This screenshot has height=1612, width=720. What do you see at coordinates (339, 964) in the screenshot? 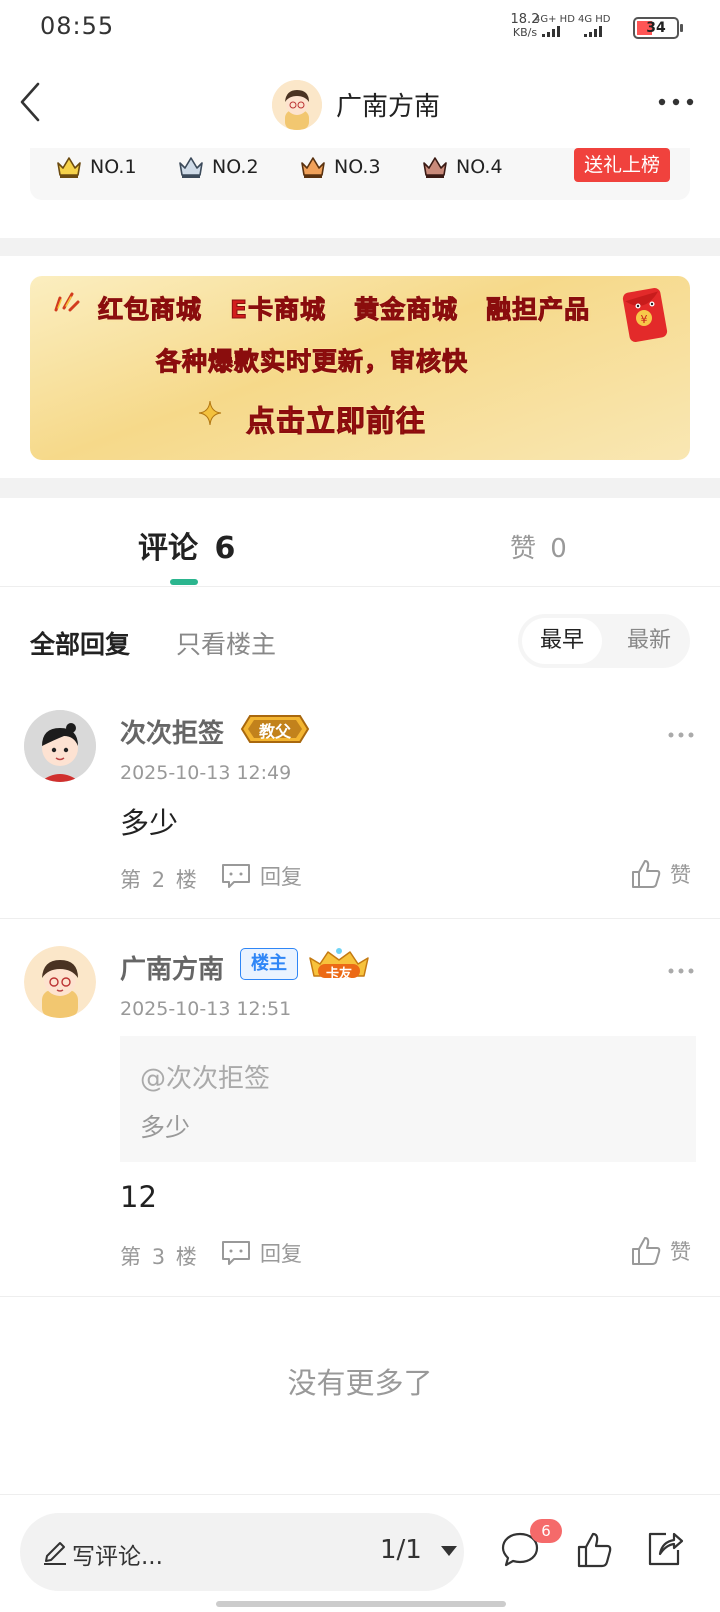
I see `title-badge: 卡友` at bounding box center [339, 964].